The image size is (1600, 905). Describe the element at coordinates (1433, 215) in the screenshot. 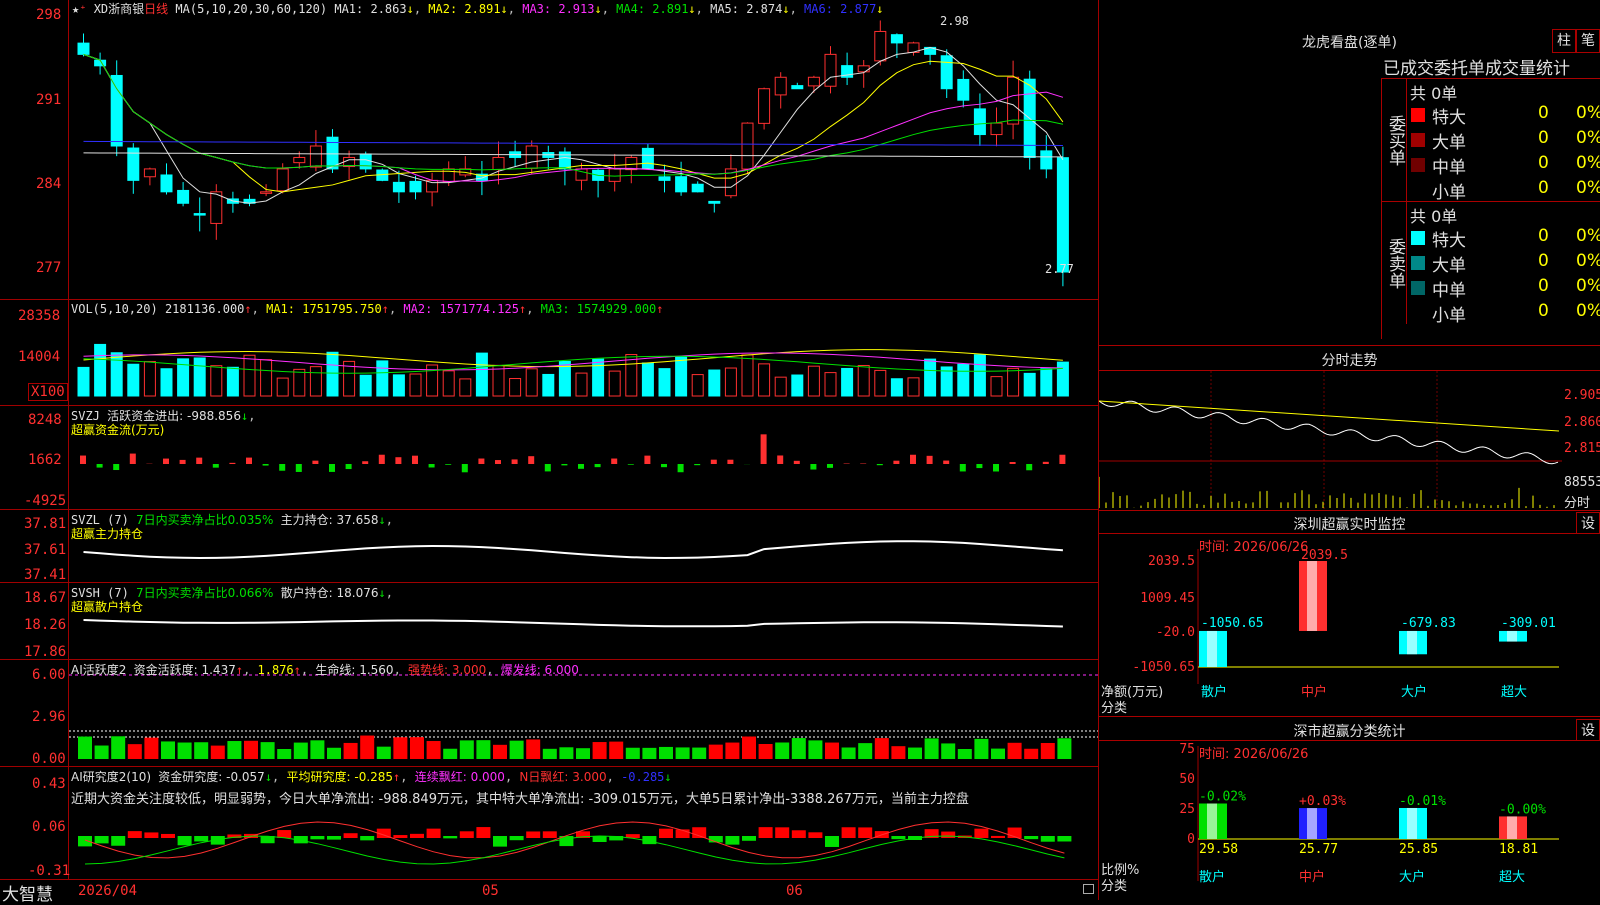

I see `sell-total: 共 0单` at that location.